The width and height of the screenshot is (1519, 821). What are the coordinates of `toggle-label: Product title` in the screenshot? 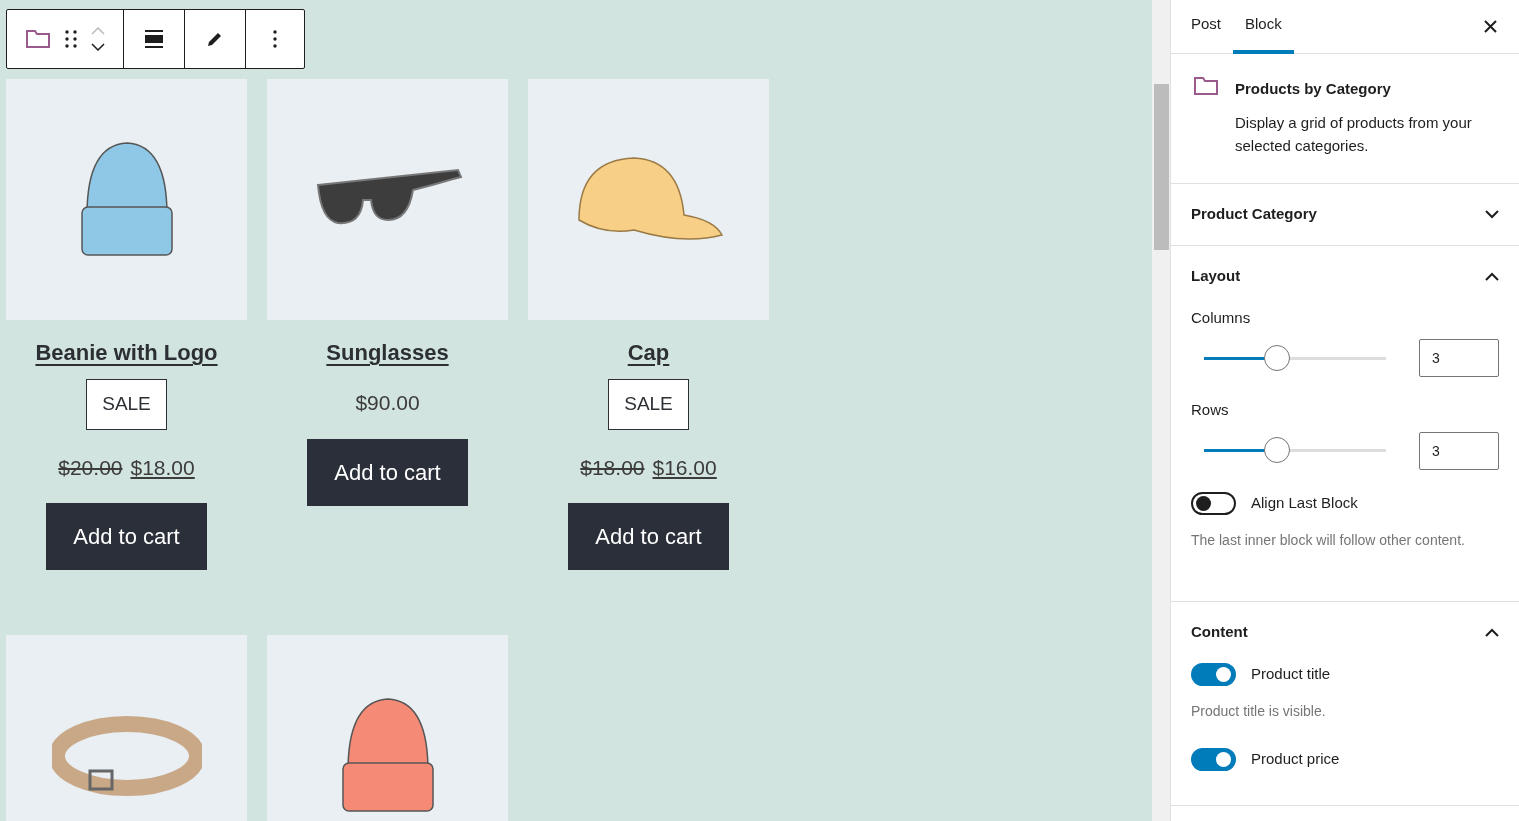 It's located at (1291, 673).